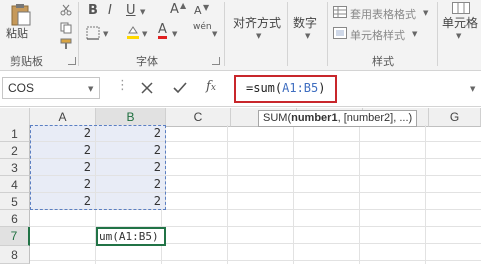 This screenshot has width=481, height=264. What do you see at coordinates (51, 88) in the screenshot?
I see `name-box: COS` at bounding box center [51, 88].